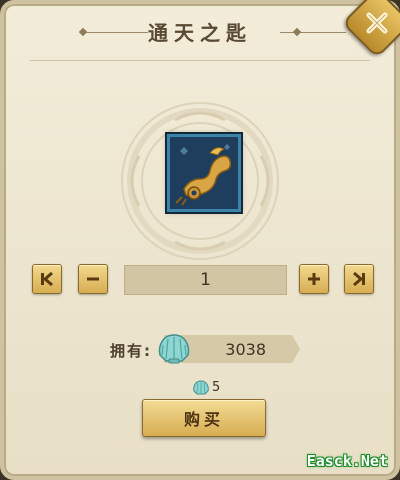  I want to click on first-icon, so click(47, 279).